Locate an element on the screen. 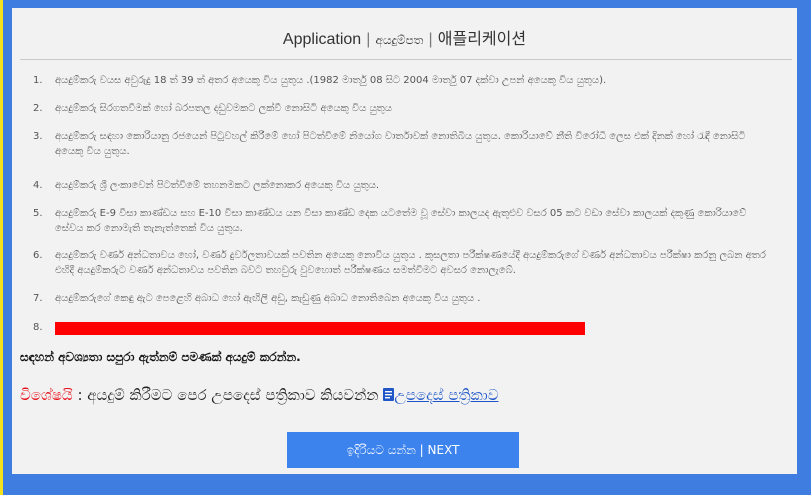 The image size is (811, 495). requirement-item: 8. is located at coordinates (403, 327).